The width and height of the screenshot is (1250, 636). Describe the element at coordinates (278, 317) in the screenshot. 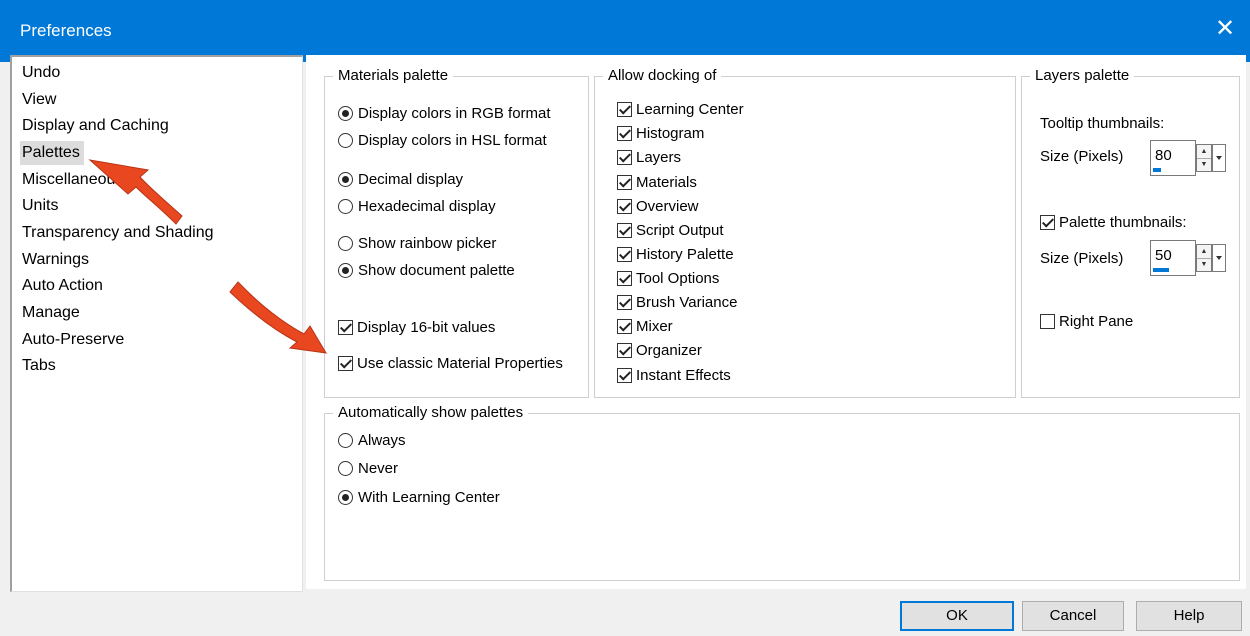

I see `arrow-to-classic-properties` at that location.